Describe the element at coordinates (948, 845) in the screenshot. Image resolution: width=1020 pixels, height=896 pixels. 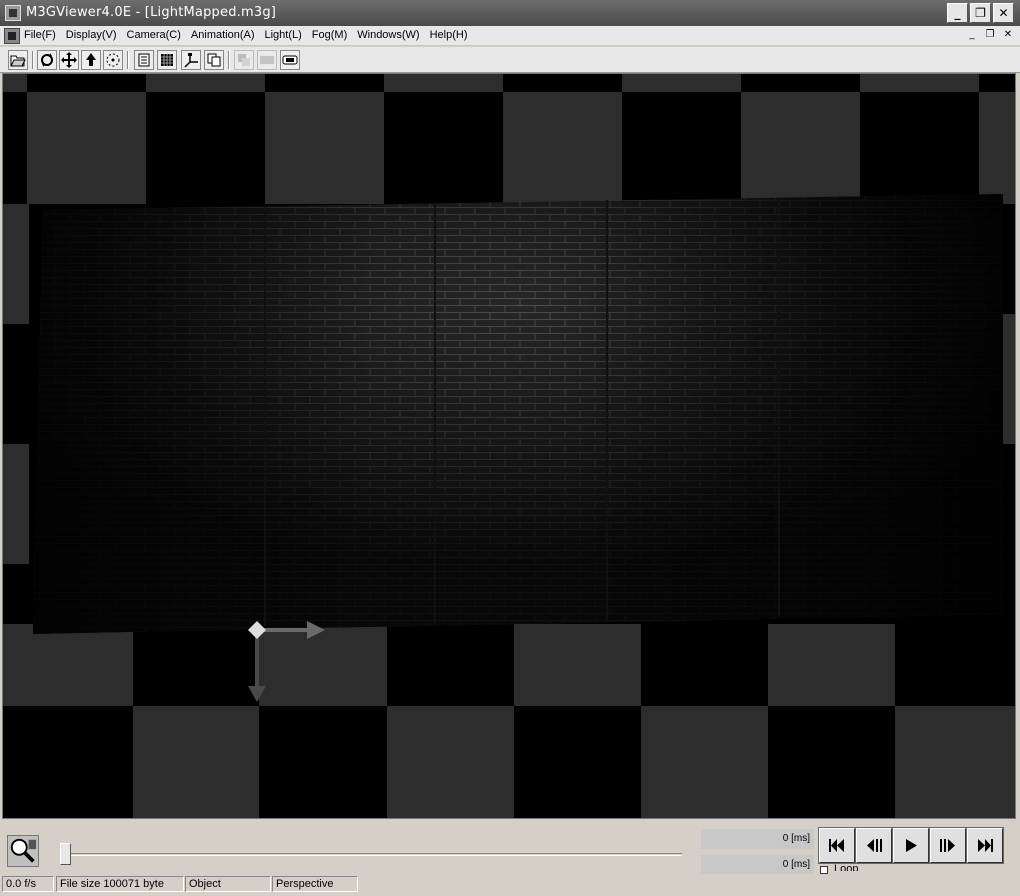
I see `step-forward-button` at that location.